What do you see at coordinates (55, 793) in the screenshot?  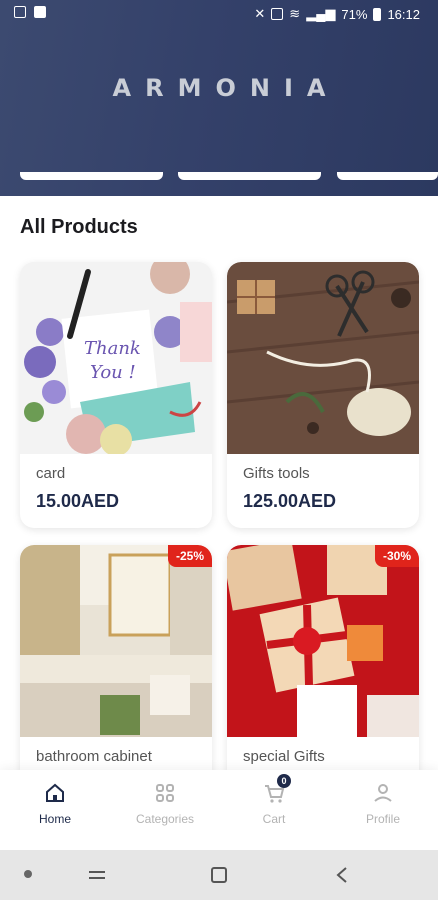 I see `home-icon` at bounding box center [55, 793].